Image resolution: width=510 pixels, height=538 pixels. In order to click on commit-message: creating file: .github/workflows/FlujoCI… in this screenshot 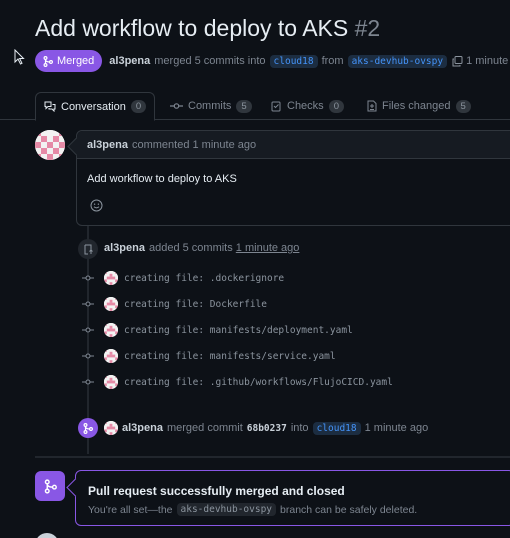, I will do `click(258, 382)`.